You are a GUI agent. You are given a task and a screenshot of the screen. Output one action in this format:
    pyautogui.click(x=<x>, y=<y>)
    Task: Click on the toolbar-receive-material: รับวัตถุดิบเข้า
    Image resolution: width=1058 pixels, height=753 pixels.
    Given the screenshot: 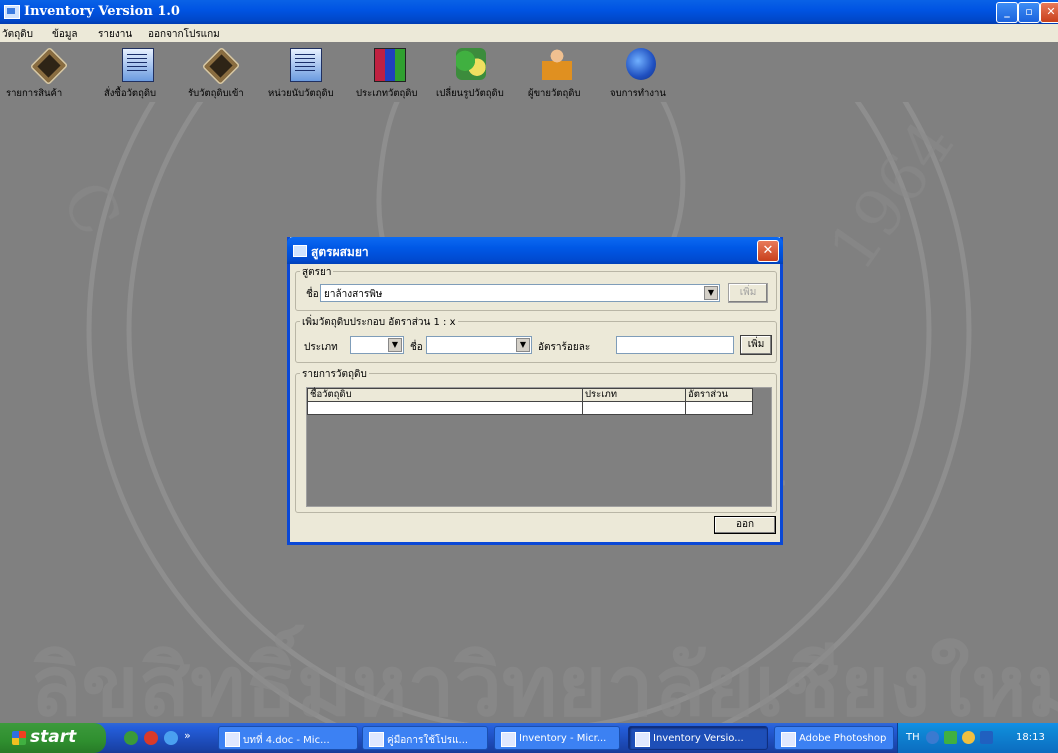 What is the action you would take?
    pyautogui.click(x=218, y=72)
    